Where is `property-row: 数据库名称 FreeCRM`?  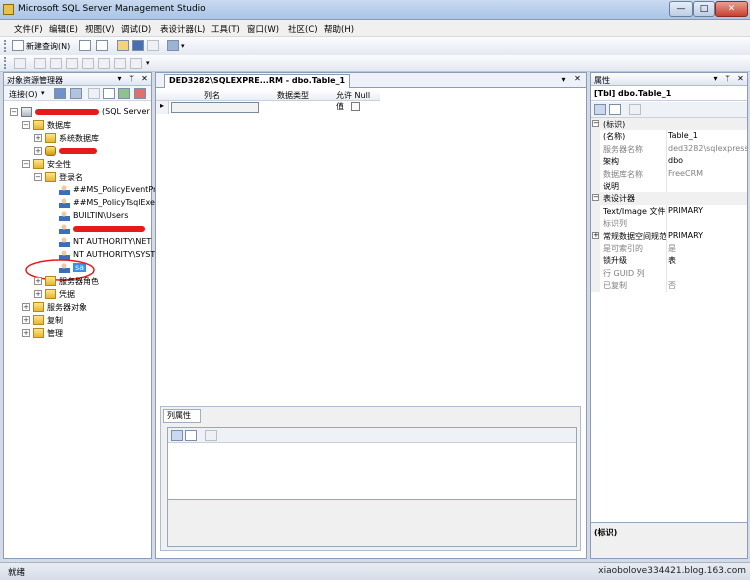 property-row: 数据库名称 FreeCRM is located at coordinates (669, 173).